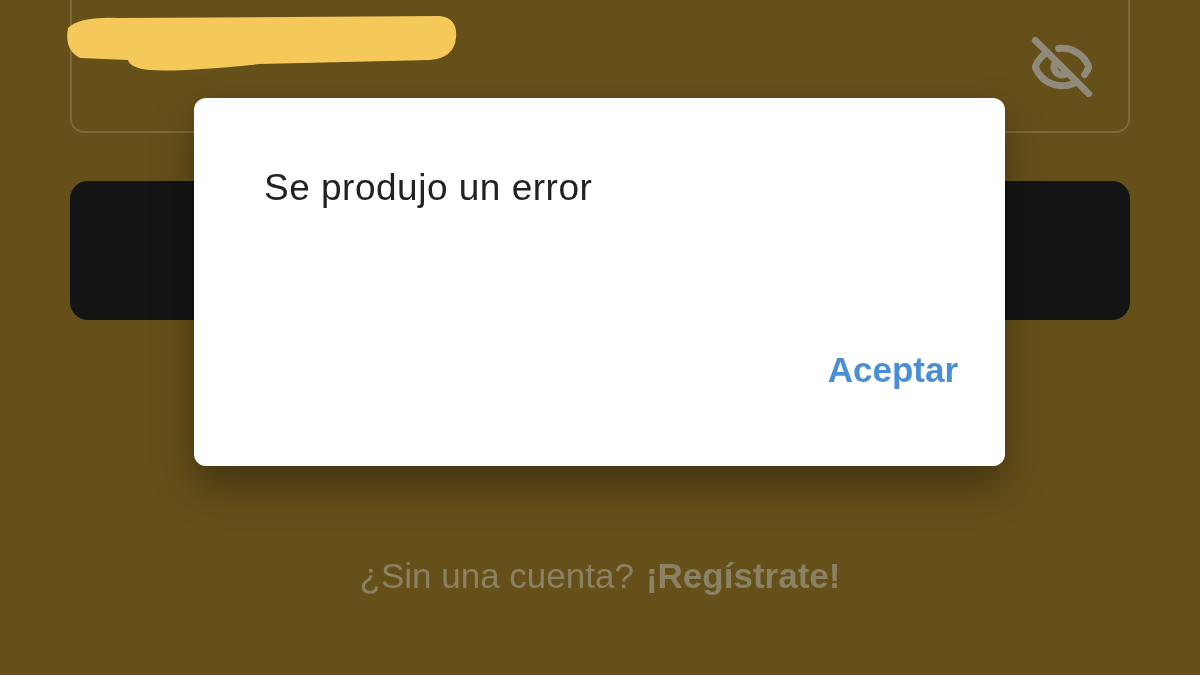  Describe the element at coordinates (892, 369) in the screenshot. I see `accept-button: Aceptar` at that location.